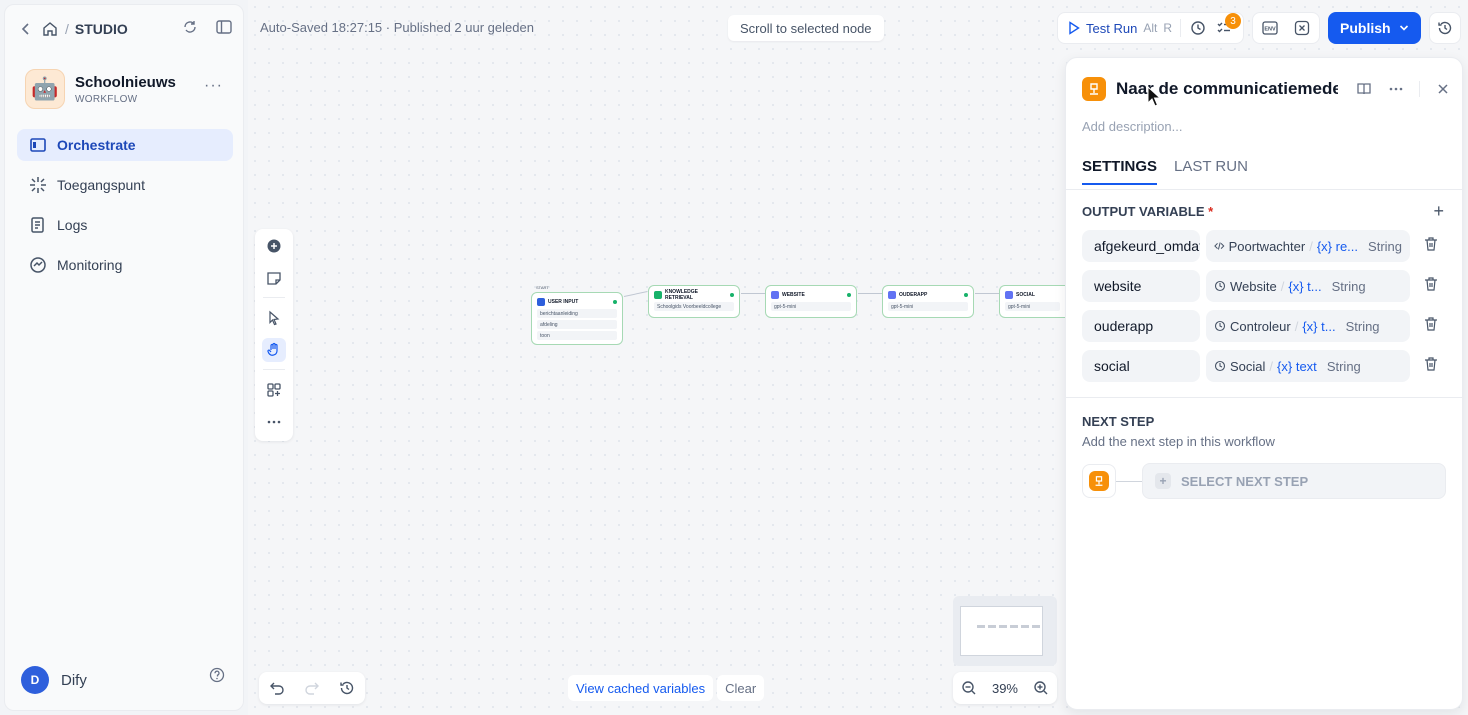  Describe the element at coordinates (274, 246) in the screenshot. I see `add-node-icon` at that location.